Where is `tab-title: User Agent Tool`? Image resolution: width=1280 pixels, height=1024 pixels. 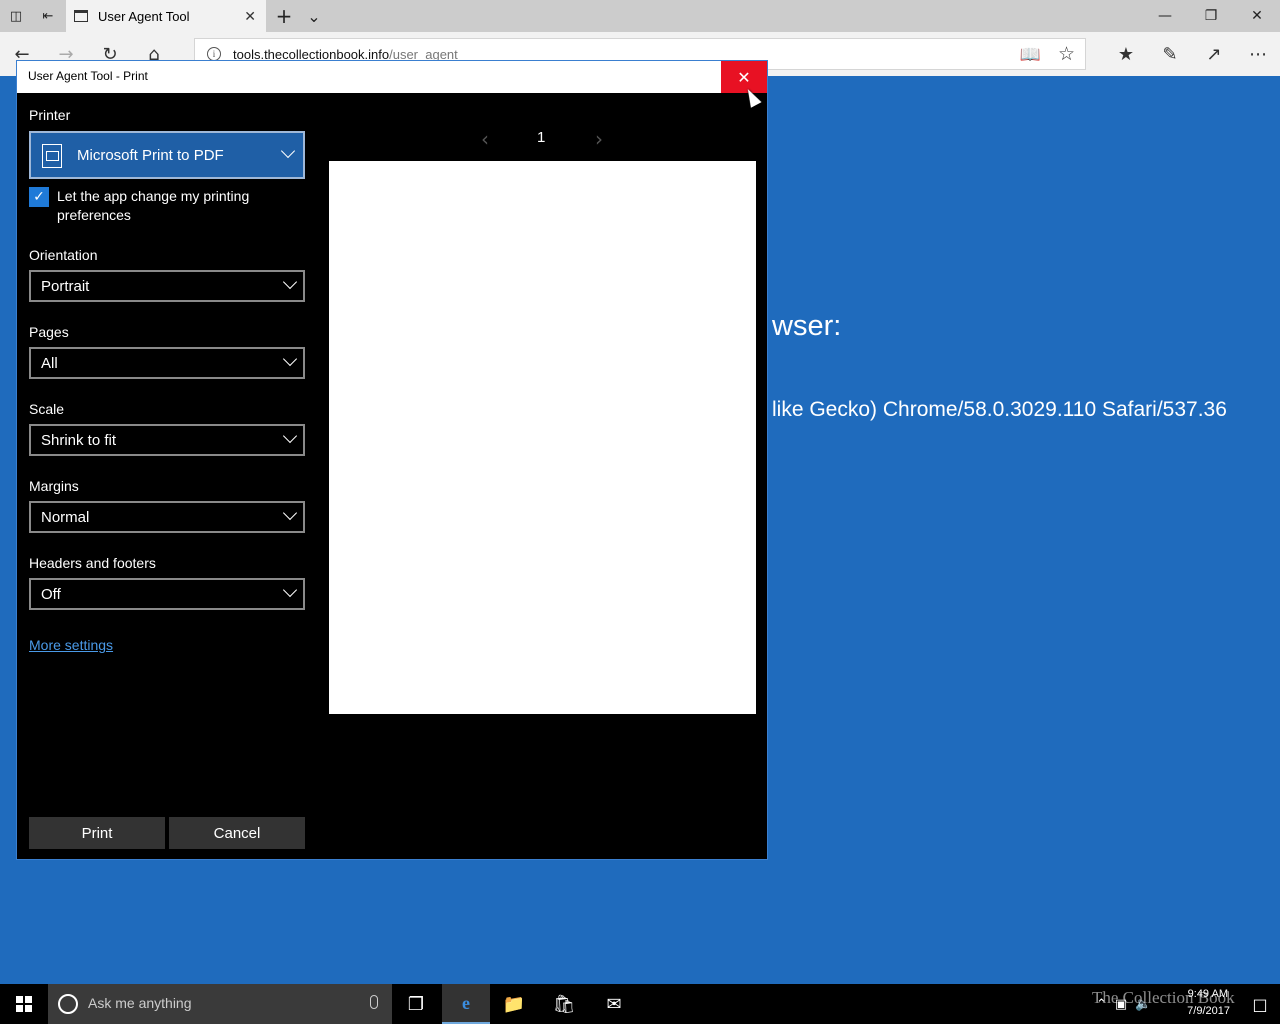 tab-title: User Agent Tool is located at coordinates (144, 16).